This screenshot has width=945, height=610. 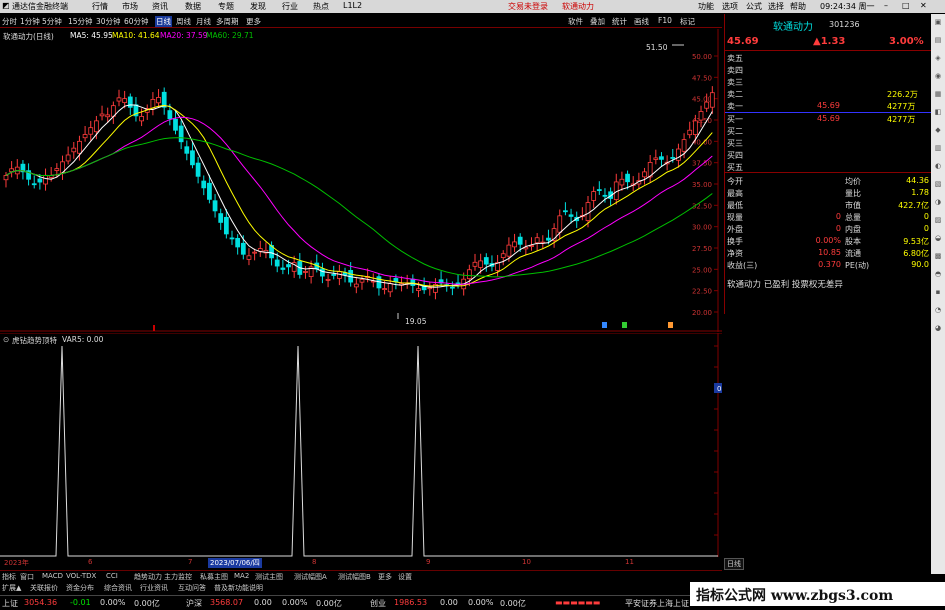 What do you see at coordinates (100, 6) in the screenshot?
I see `menu-quotes: 行情` at bounding box center [100, 6].